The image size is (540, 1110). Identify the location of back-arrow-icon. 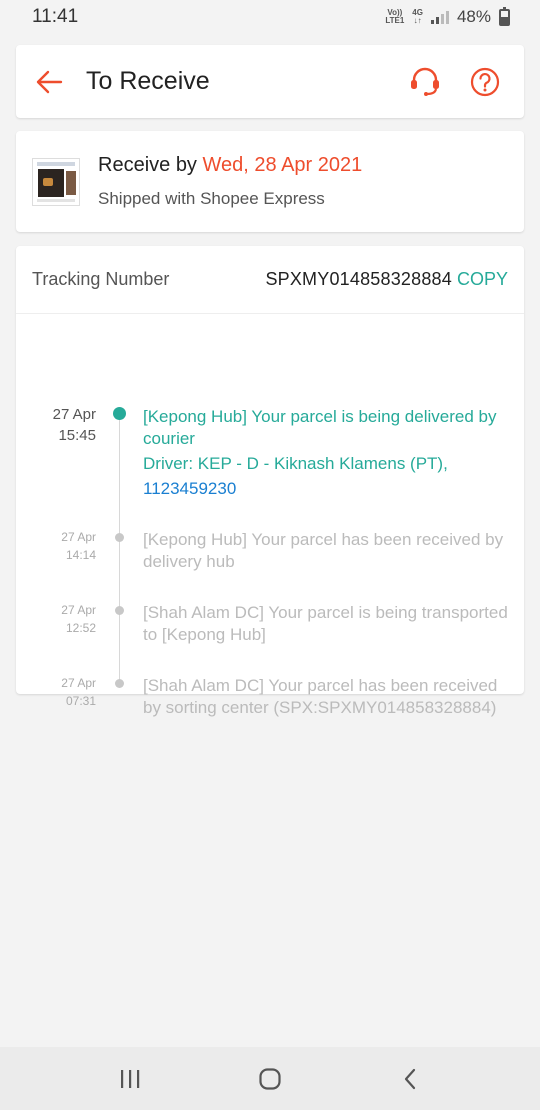
(49, 82).